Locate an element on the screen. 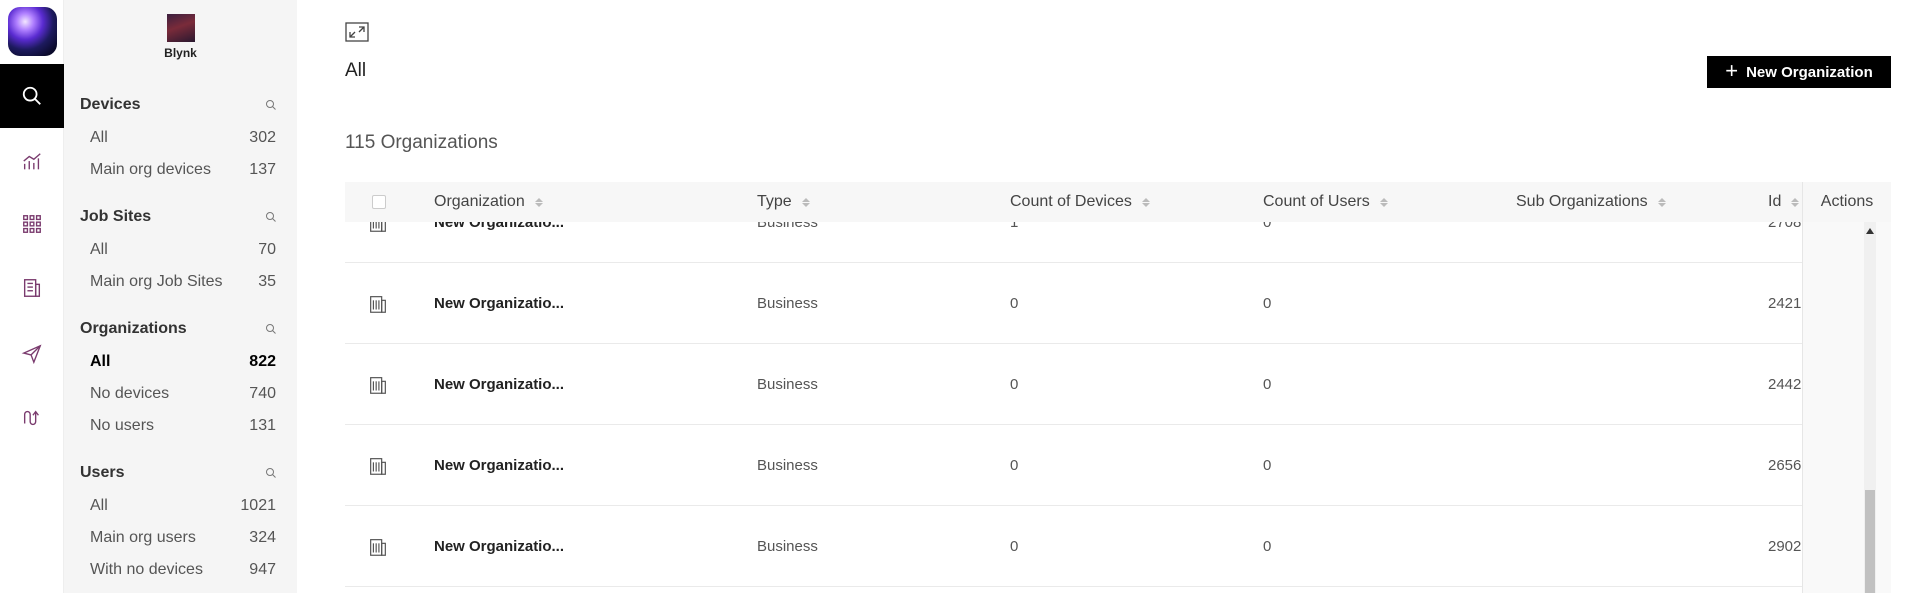 Image resolution: width=1920 pixels, height=593 pixels. cell-id: 2442 is located at coordinates (1785, 384).